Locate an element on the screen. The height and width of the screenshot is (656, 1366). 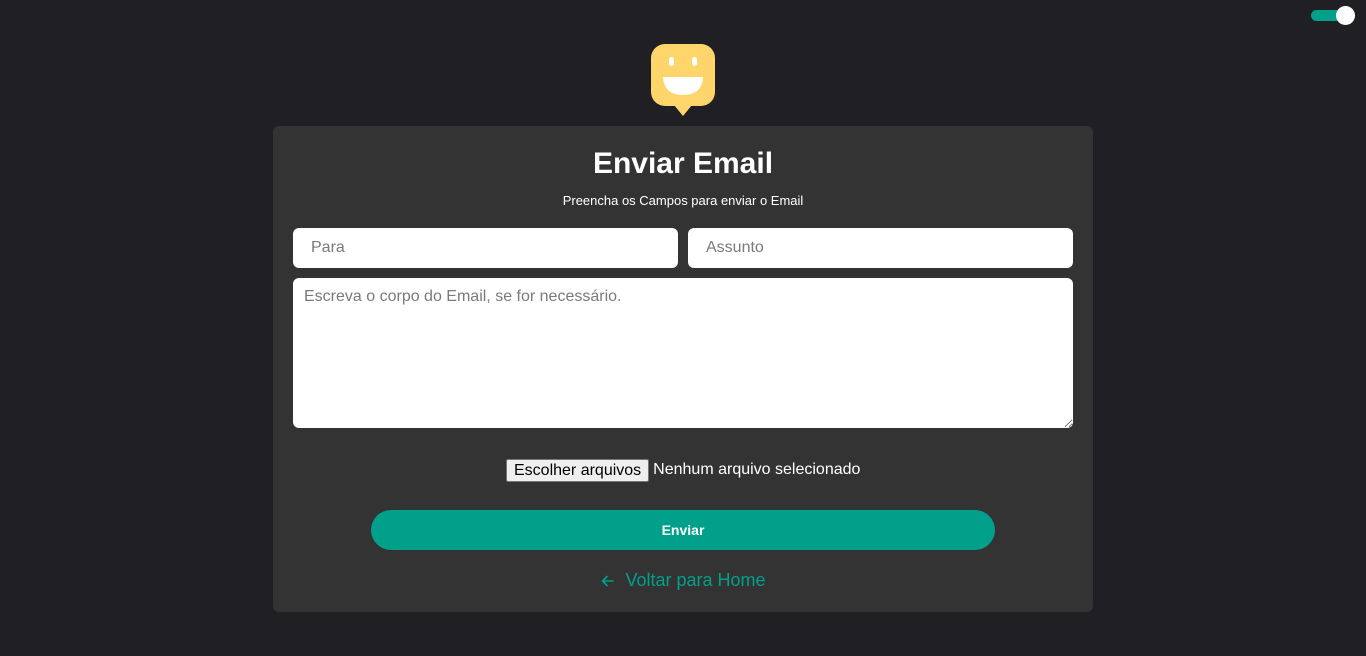
to-input is located at coordinates (485, 248).